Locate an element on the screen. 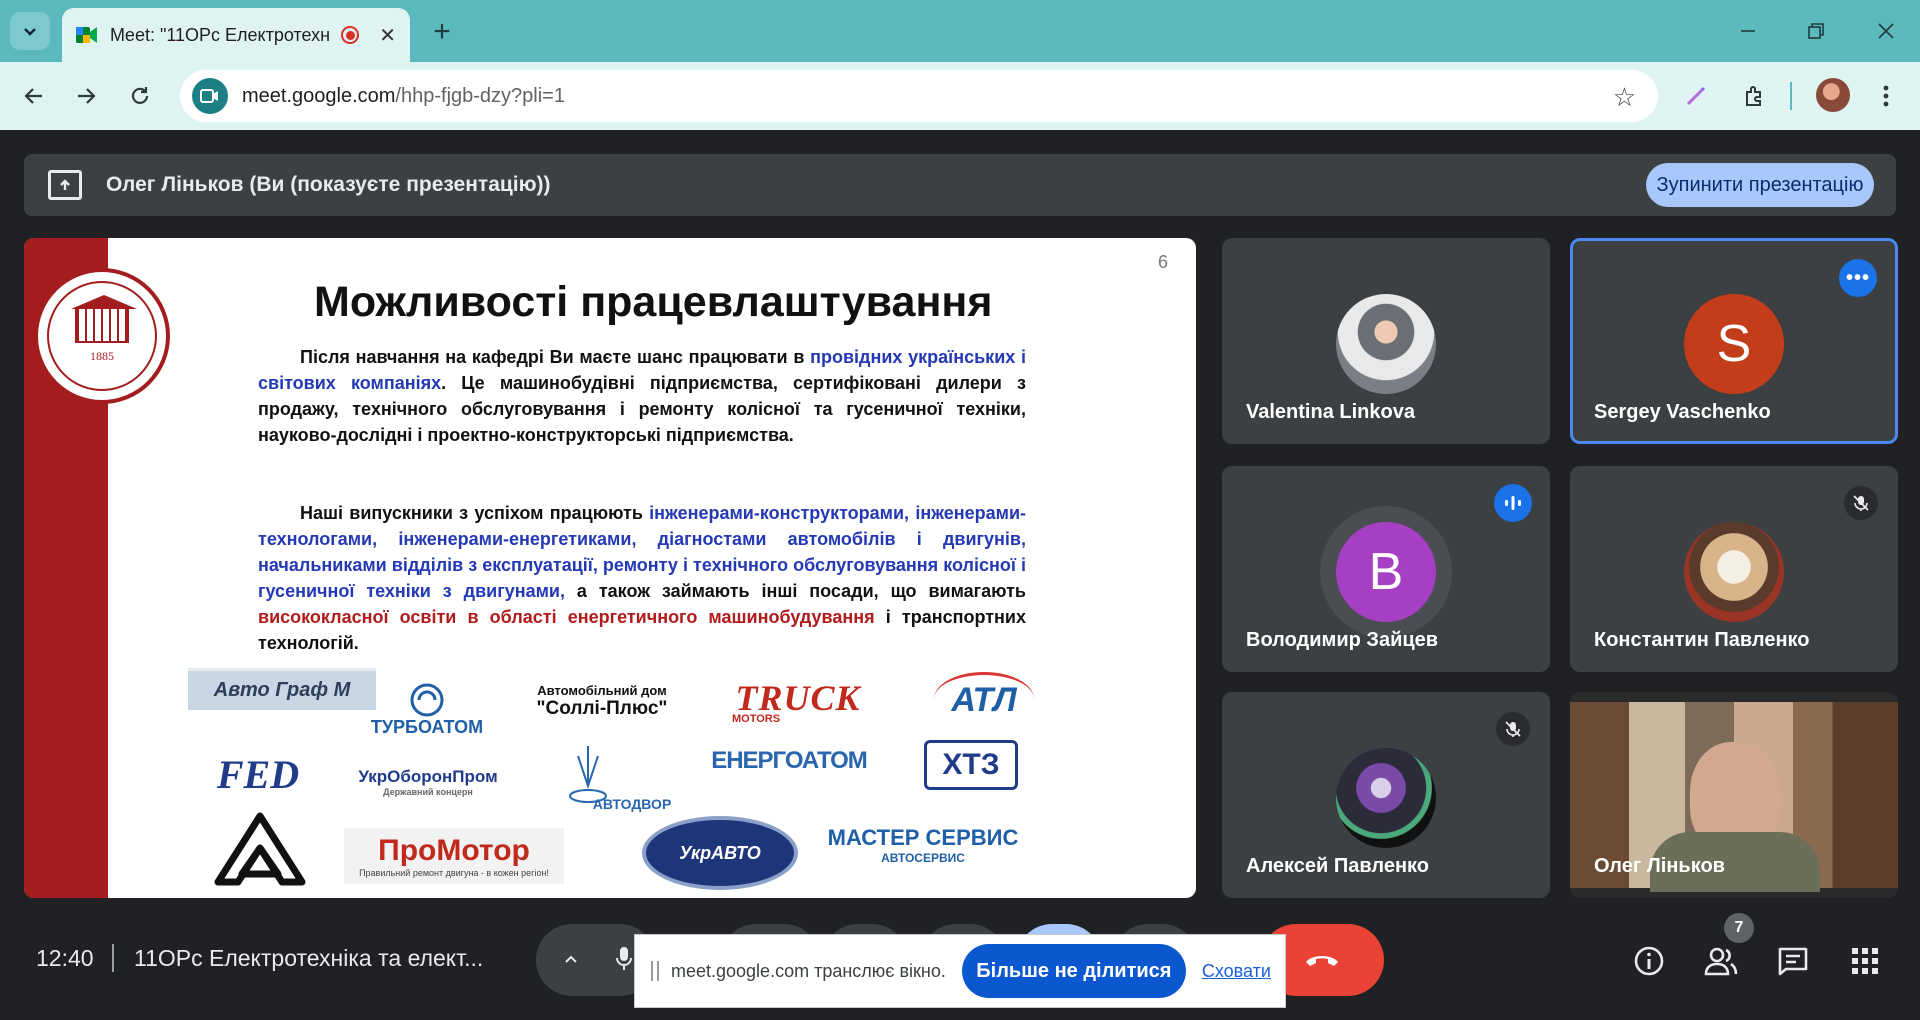 The image size is (1920, 1020). logo-ukravto: УкрАВТО is located at coordinates (720, 853).